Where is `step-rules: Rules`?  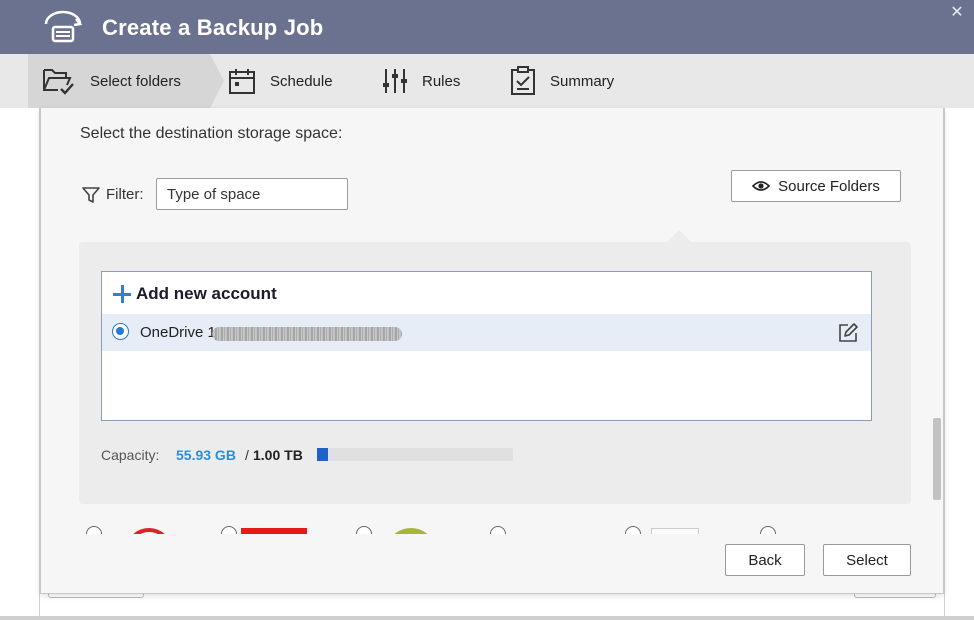
step-rules: Rules is located at coordinates (421, 81).